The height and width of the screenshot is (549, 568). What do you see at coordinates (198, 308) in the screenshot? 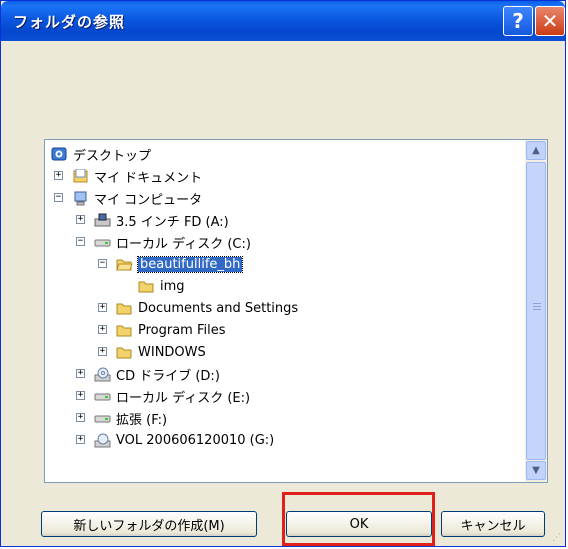
I see `tree-item-documents-and-settings: + Documents and Settings` at bounding box center [198, 308].